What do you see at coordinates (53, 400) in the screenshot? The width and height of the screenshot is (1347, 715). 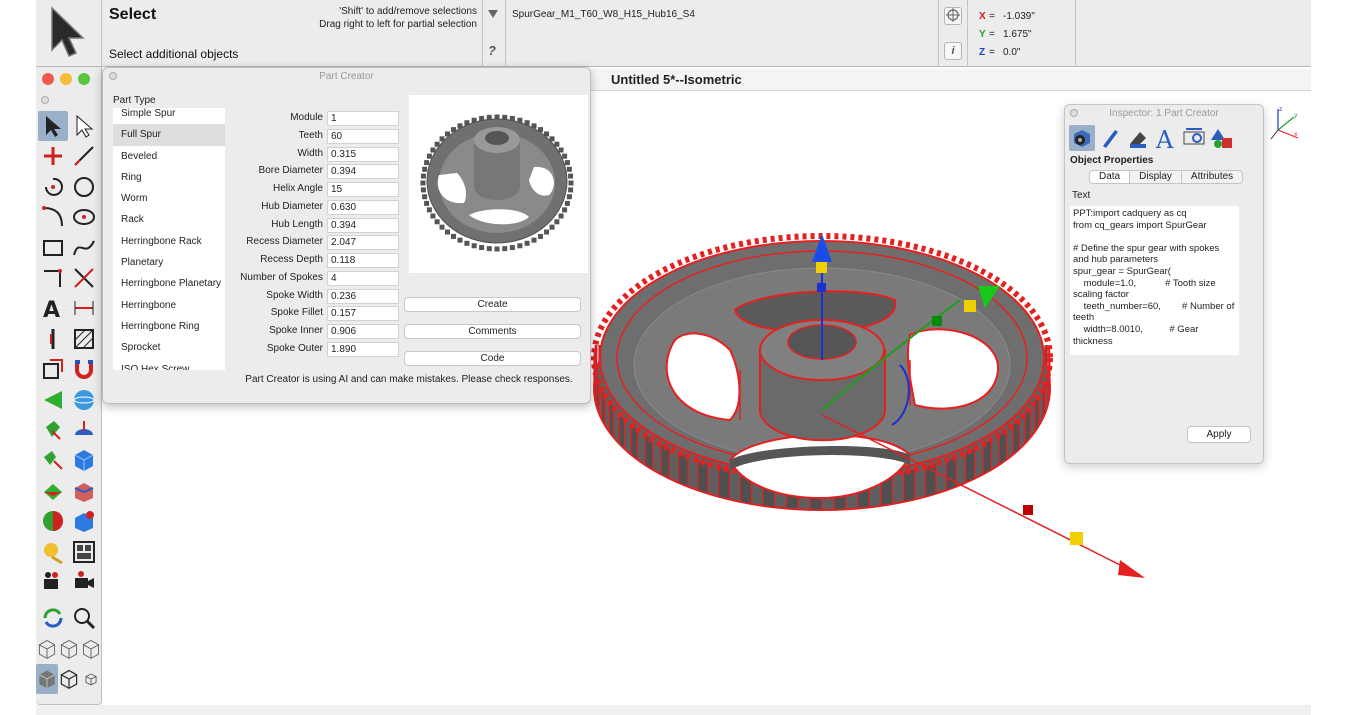 I see `solid-cone-icon` at bounding box center [53, 400].